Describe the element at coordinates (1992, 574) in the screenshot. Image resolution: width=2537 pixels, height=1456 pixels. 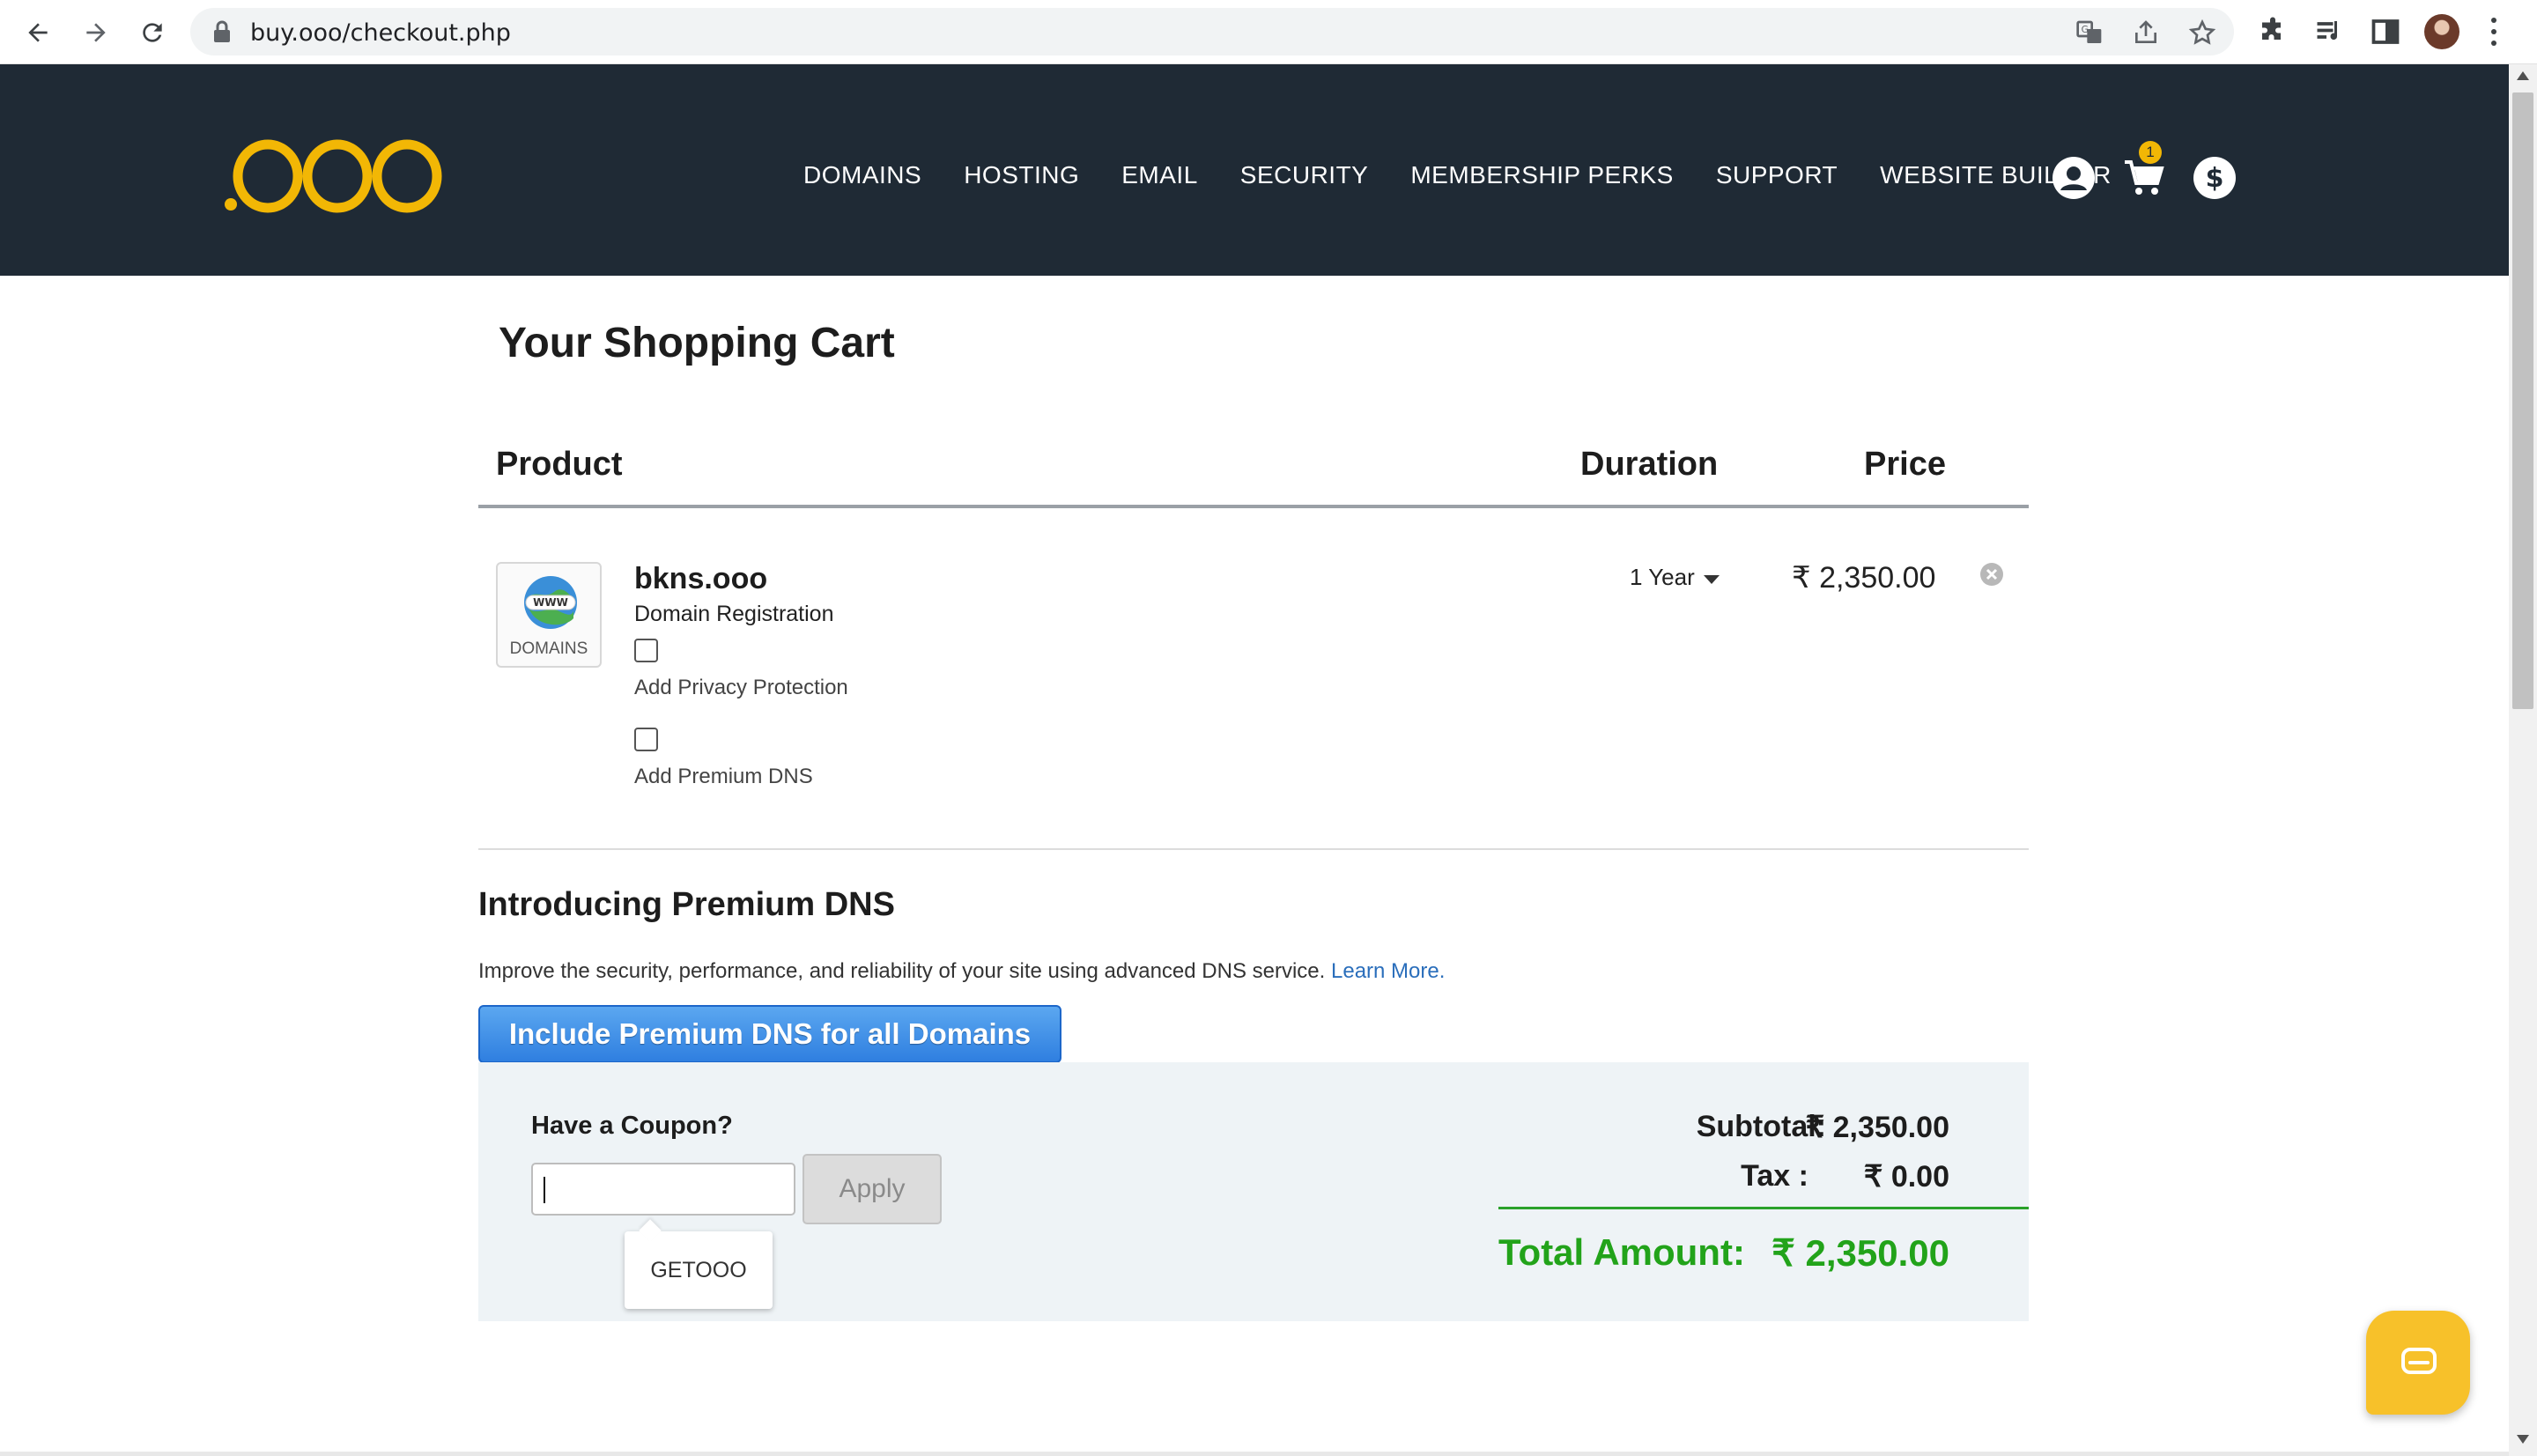
I see `remove-item-icon` at that location.